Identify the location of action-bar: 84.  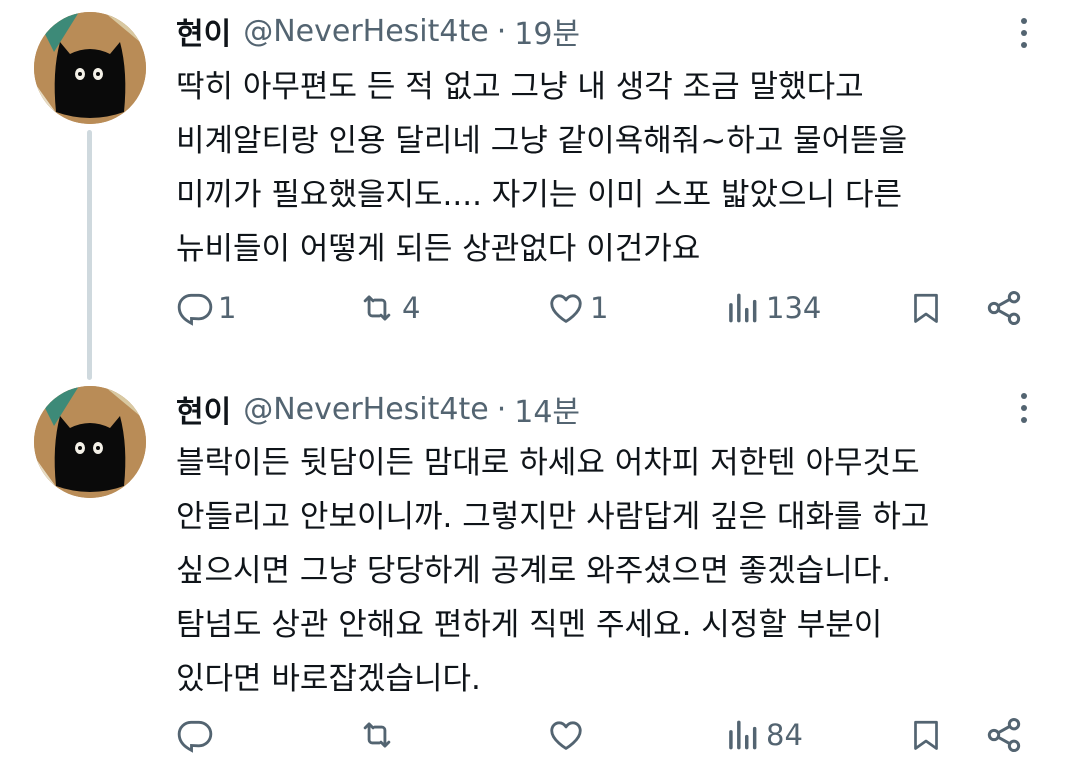
(540, 735).